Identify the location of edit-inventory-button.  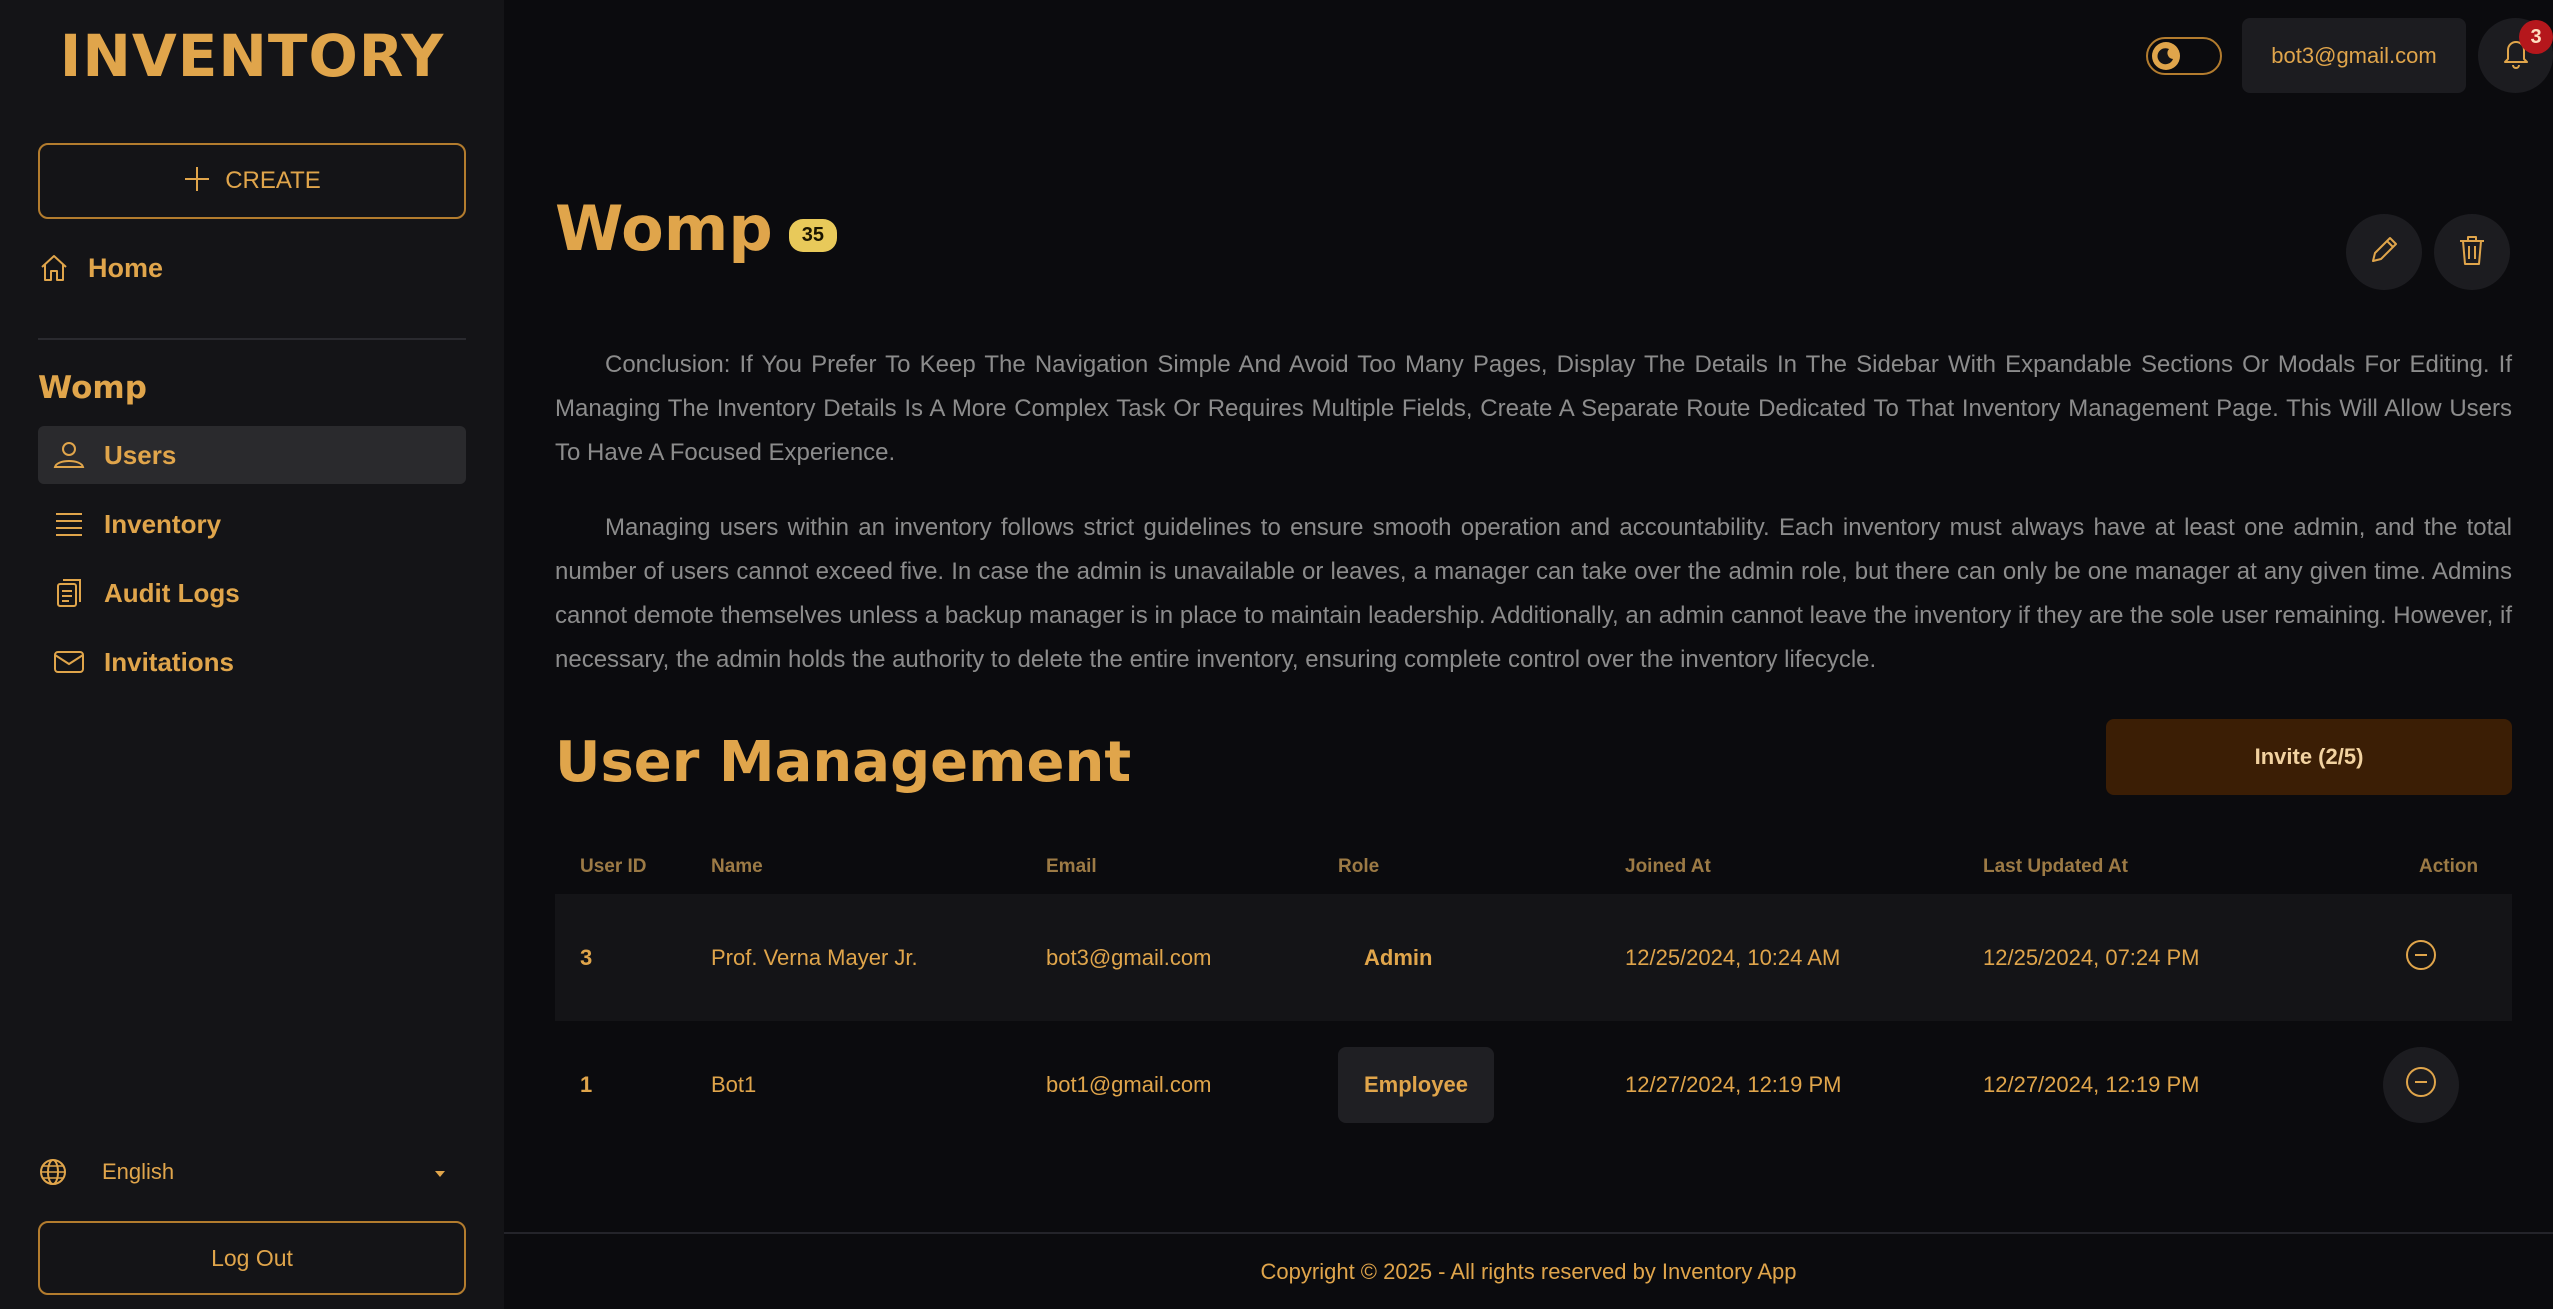
(2384, 252).